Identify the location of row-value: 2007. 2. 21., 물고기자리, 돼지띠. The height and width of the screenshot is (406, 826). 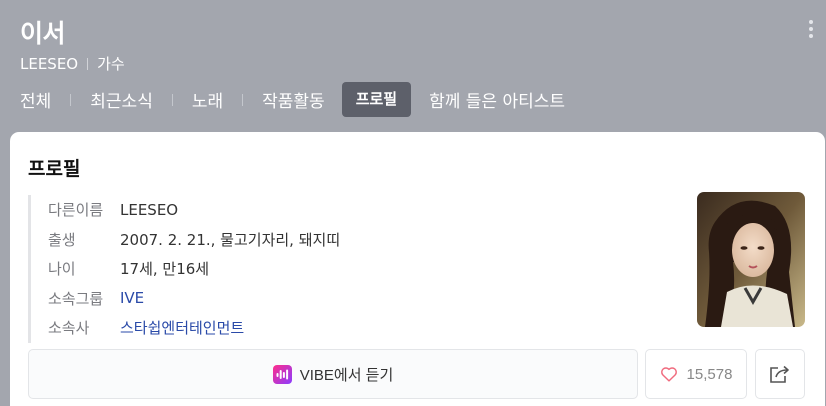
(230, 239).